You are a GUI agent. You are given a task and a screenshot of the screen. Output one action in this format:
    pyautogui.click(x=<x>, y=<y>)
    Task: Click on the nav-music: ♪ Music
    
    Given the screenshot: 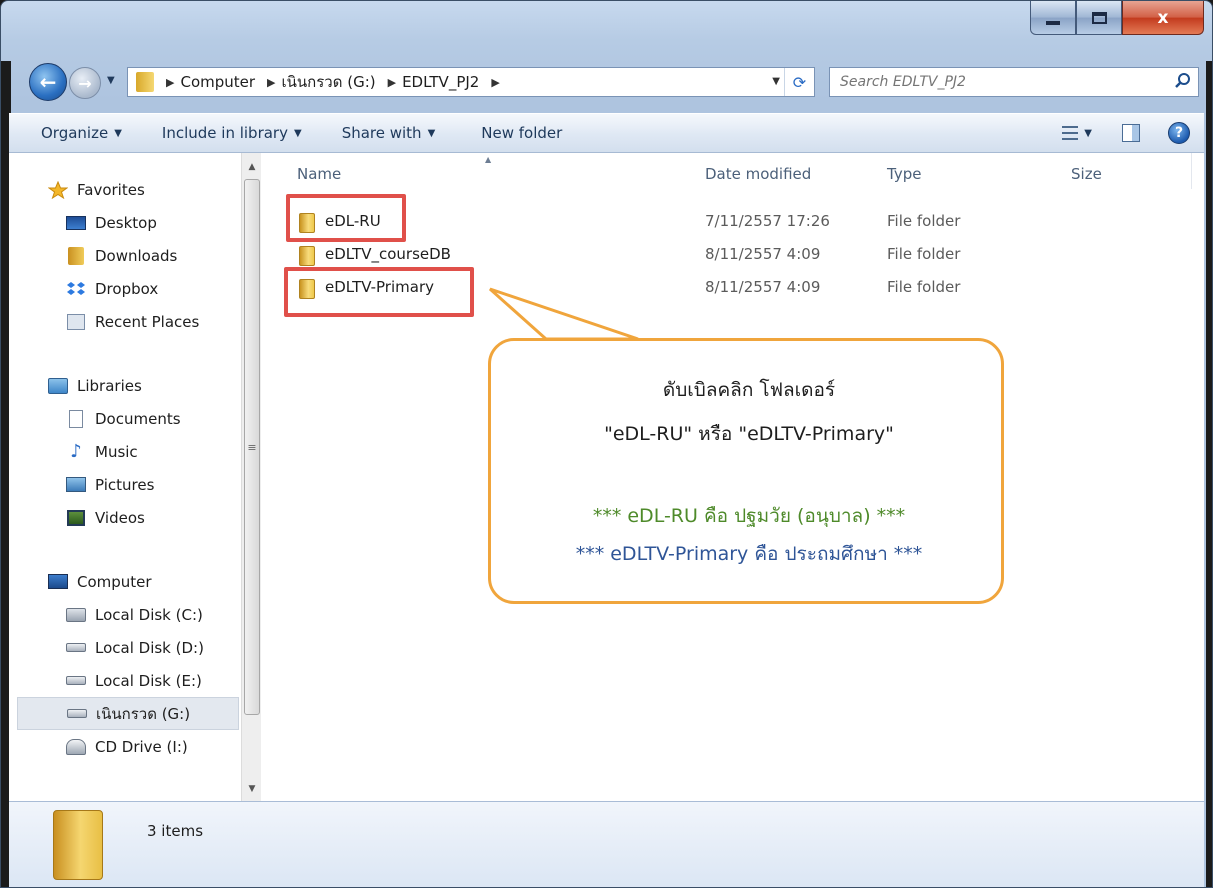 What is the action you would take?
    pyautogui.click(x=95, y=451)
    